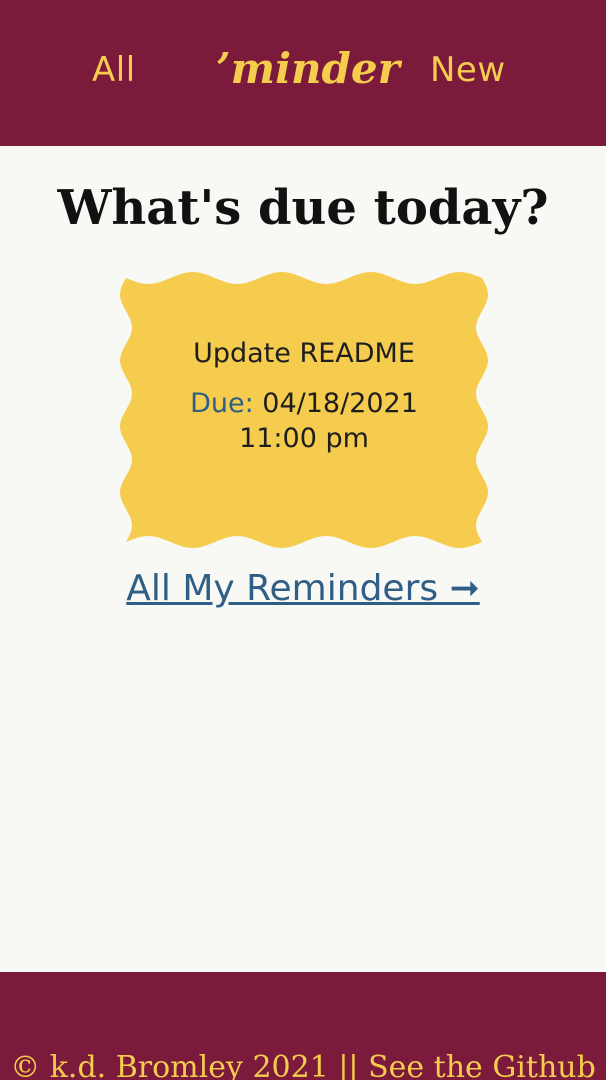  What do you see at coordinates (114, 70) in the screenshot?
I see `nav-all-link: All` at bounding box center [114, 70].